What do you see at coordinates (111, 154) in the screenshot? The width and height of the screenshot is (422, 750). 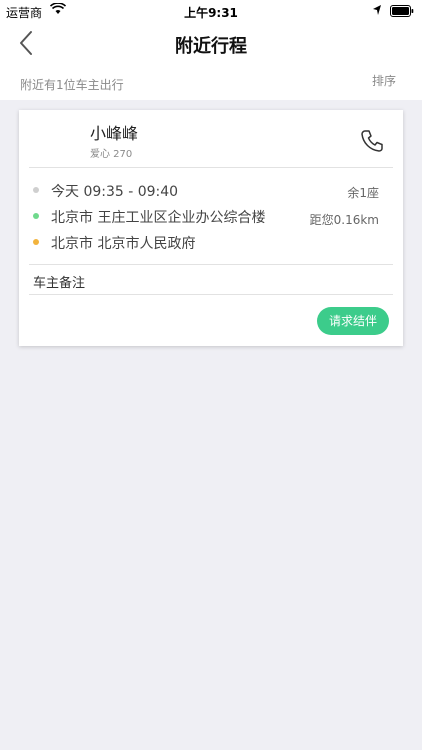 I see `love-points: 爱心 270` at bounding box center [111, 154].